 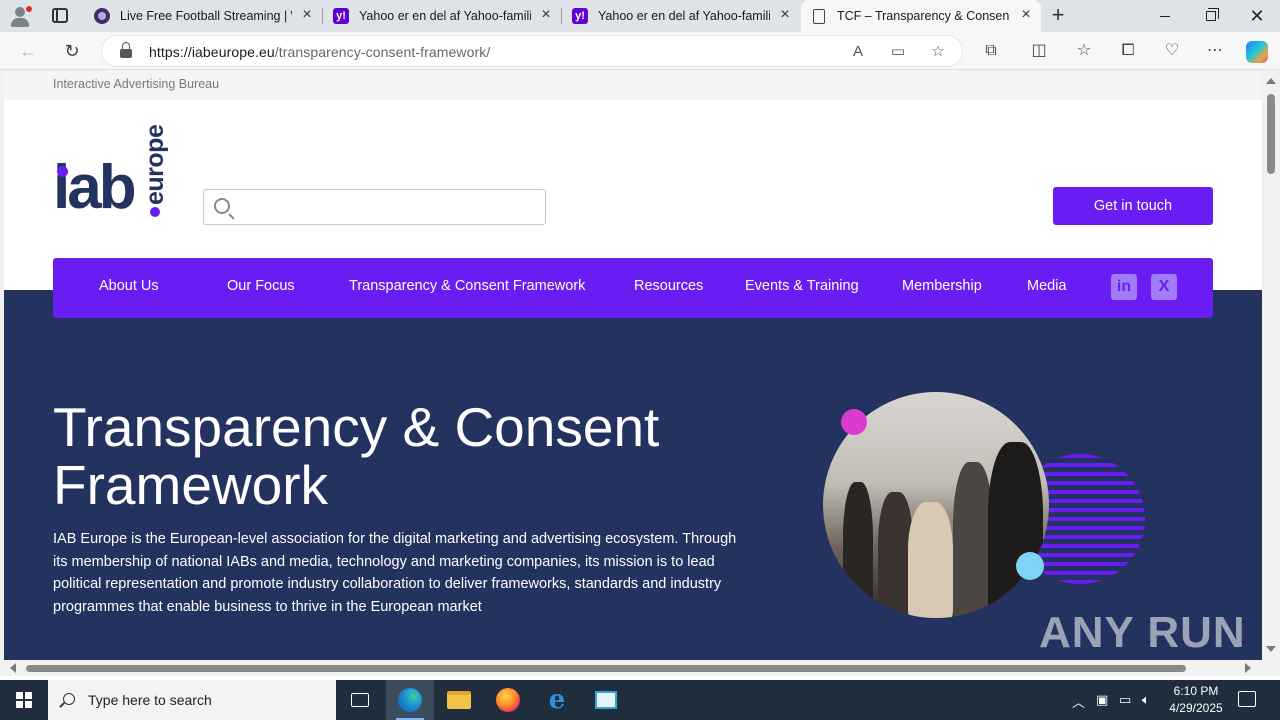 What do you see at coordinates (126, 50) in the screenshot?
I see `lock-icon` at bounding box center [126, 50].